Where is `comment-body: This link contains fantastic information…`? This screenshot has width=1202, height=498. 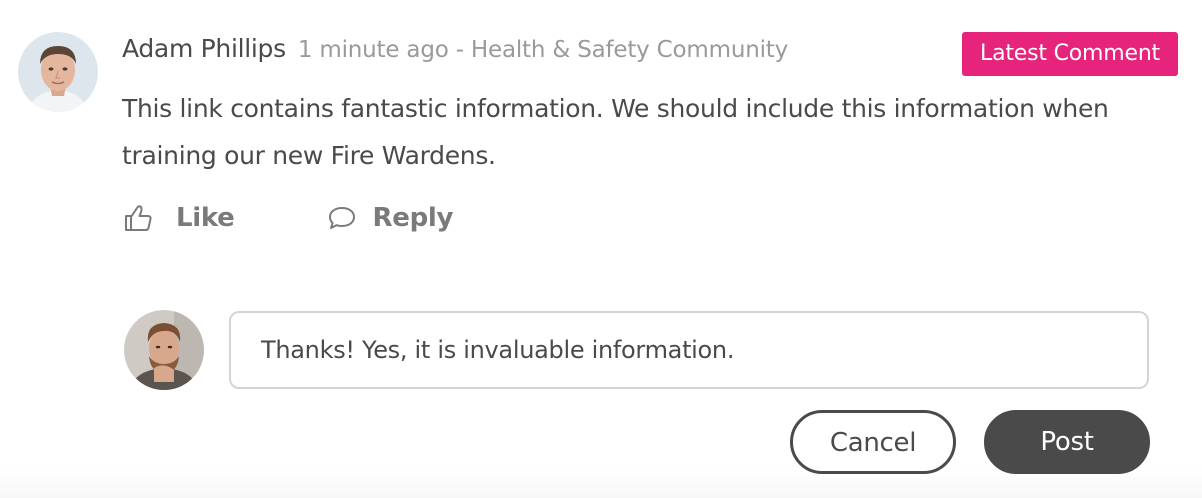
comment-body: This link contains fantastic information… is located at coordinates (615, 132).